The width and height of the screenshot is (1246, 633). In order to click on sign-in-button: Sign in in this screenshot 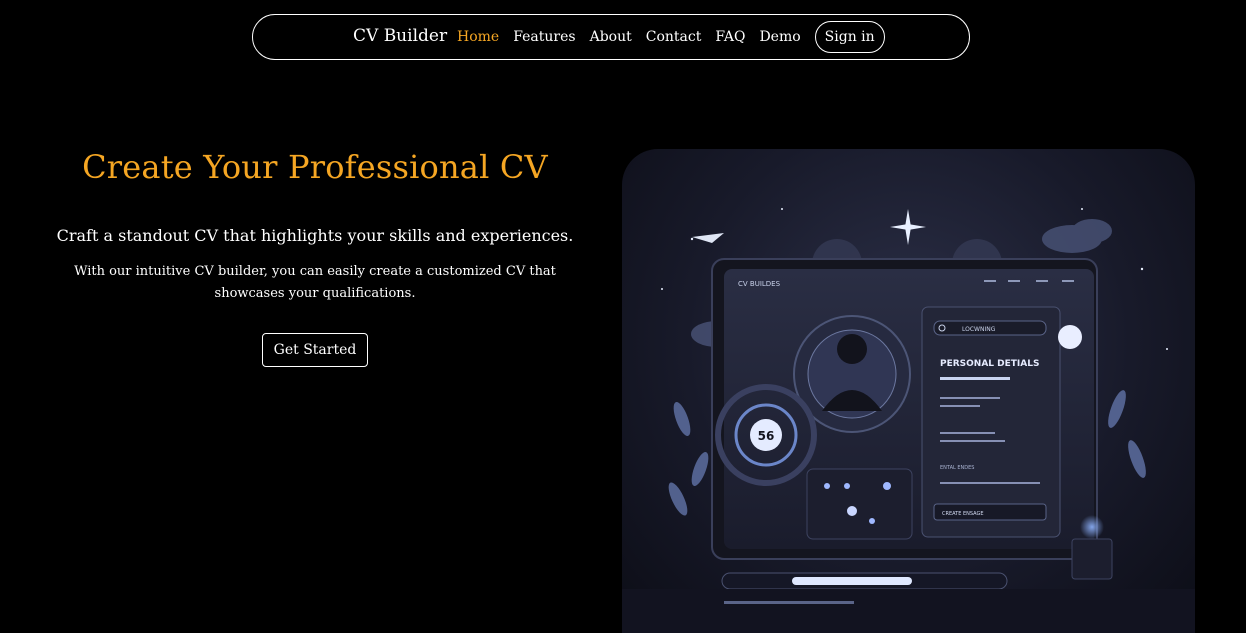, I will do `click(849, 37)`.